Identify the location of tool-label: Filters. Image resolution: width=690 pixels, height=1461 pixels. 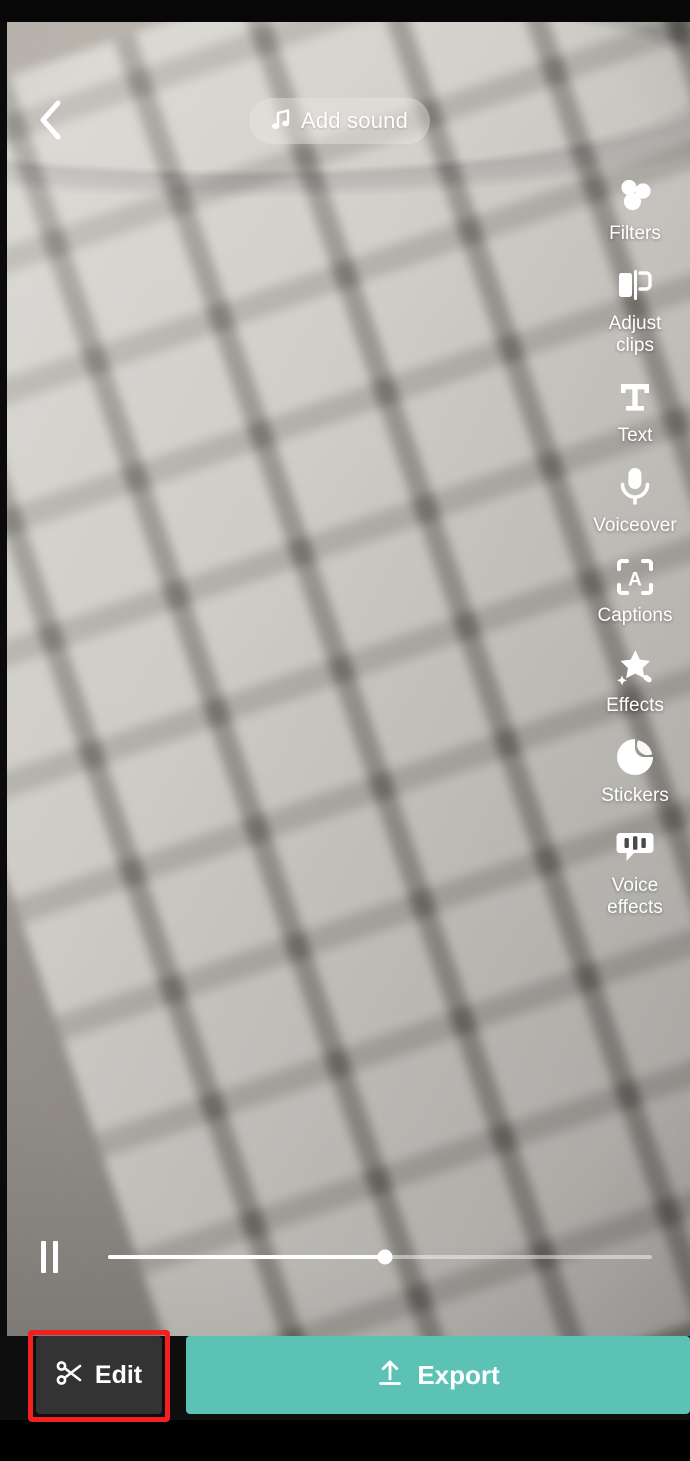
(635, 233).